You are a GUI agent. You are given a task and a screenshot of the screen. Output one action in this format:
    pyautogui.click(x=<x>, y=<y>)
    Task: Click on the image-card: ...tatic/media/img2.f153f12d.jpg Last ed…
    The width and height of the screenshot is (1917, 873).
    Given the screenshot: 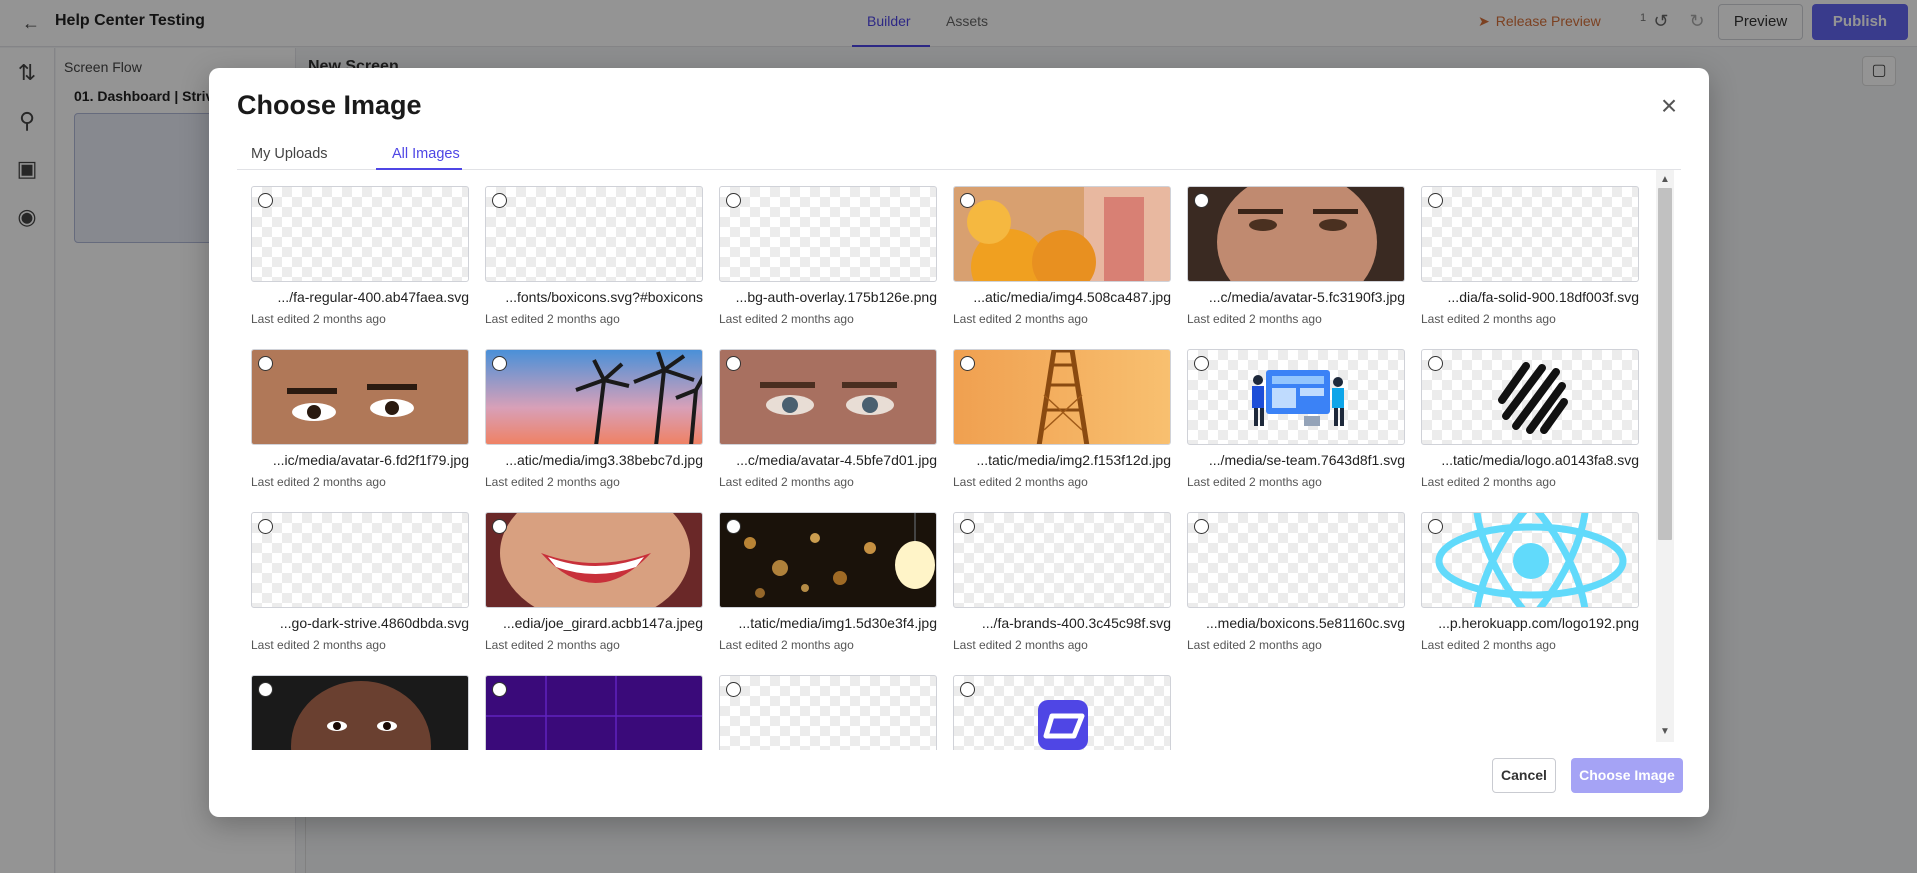 What is the action you would take?
    pyautogui.click(x=1063, y=429)
    